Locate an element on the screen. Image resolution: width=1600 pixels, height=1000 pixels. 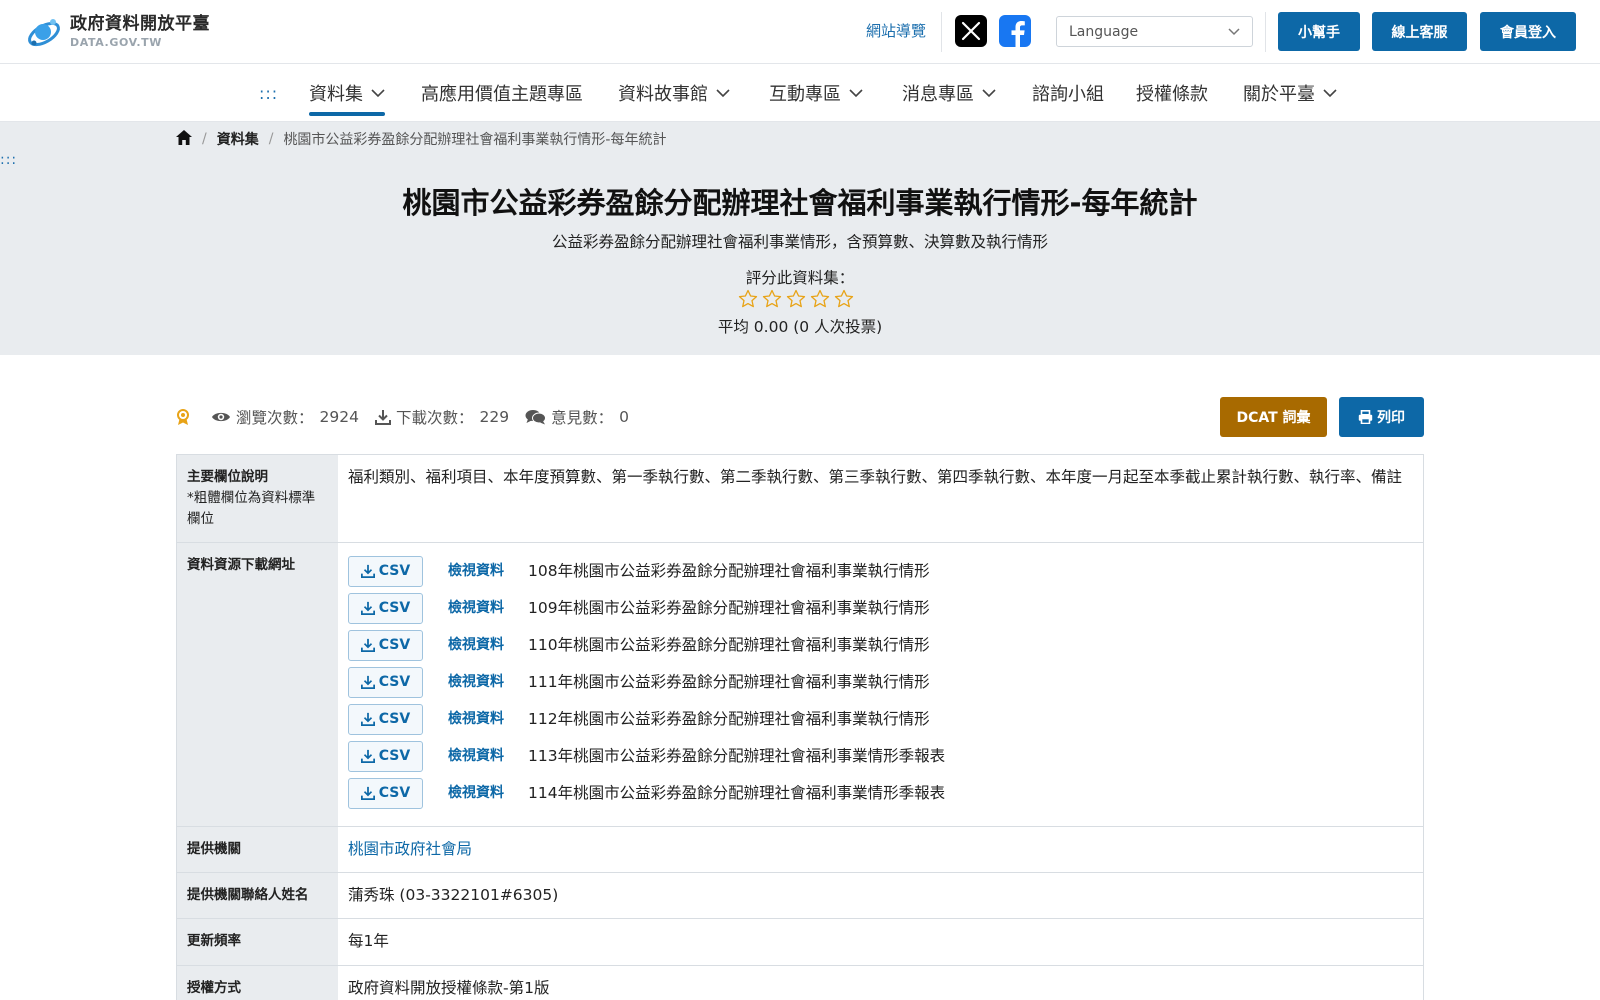
table-row: 更新頻率 每1年 is located at coordinates (800, 942).